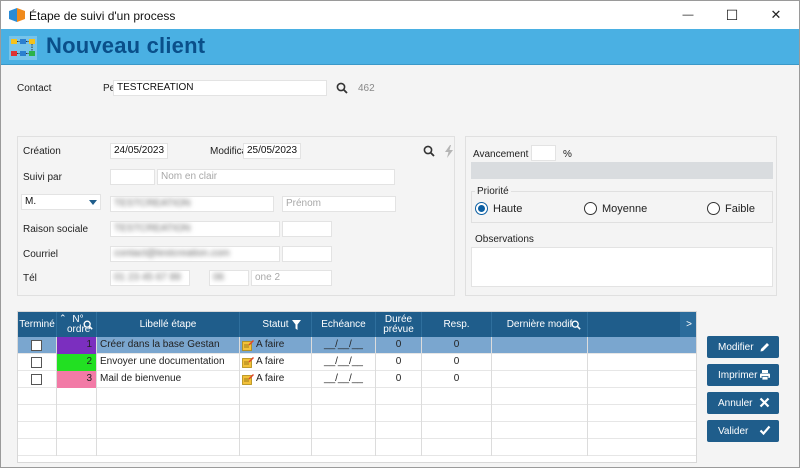 The width and height of the screenshot is (800, 468). What do you see at coordinates (743, 431) in the screenshot?
I see `valider-button: Valider` at bounding box center [743, 431].